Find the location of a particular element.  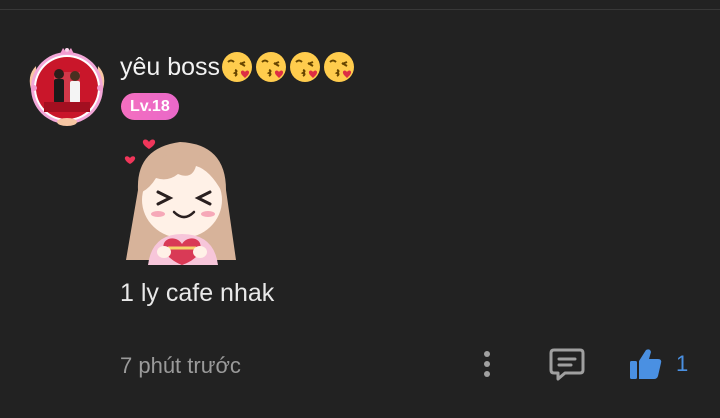

more-vertical-icon is located at coordinates (487, 364).